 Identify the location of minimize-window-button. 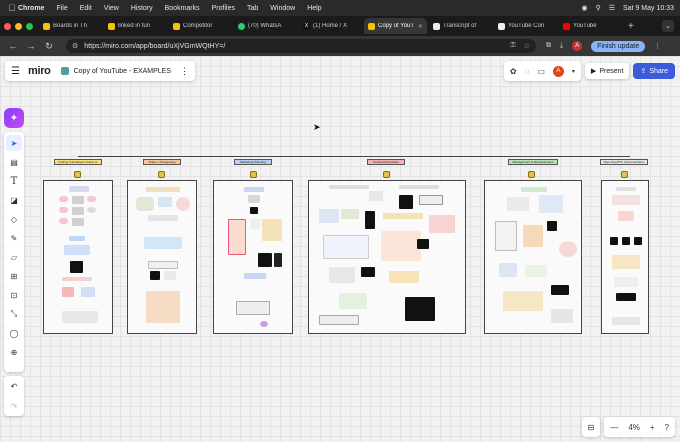
(18, 26).